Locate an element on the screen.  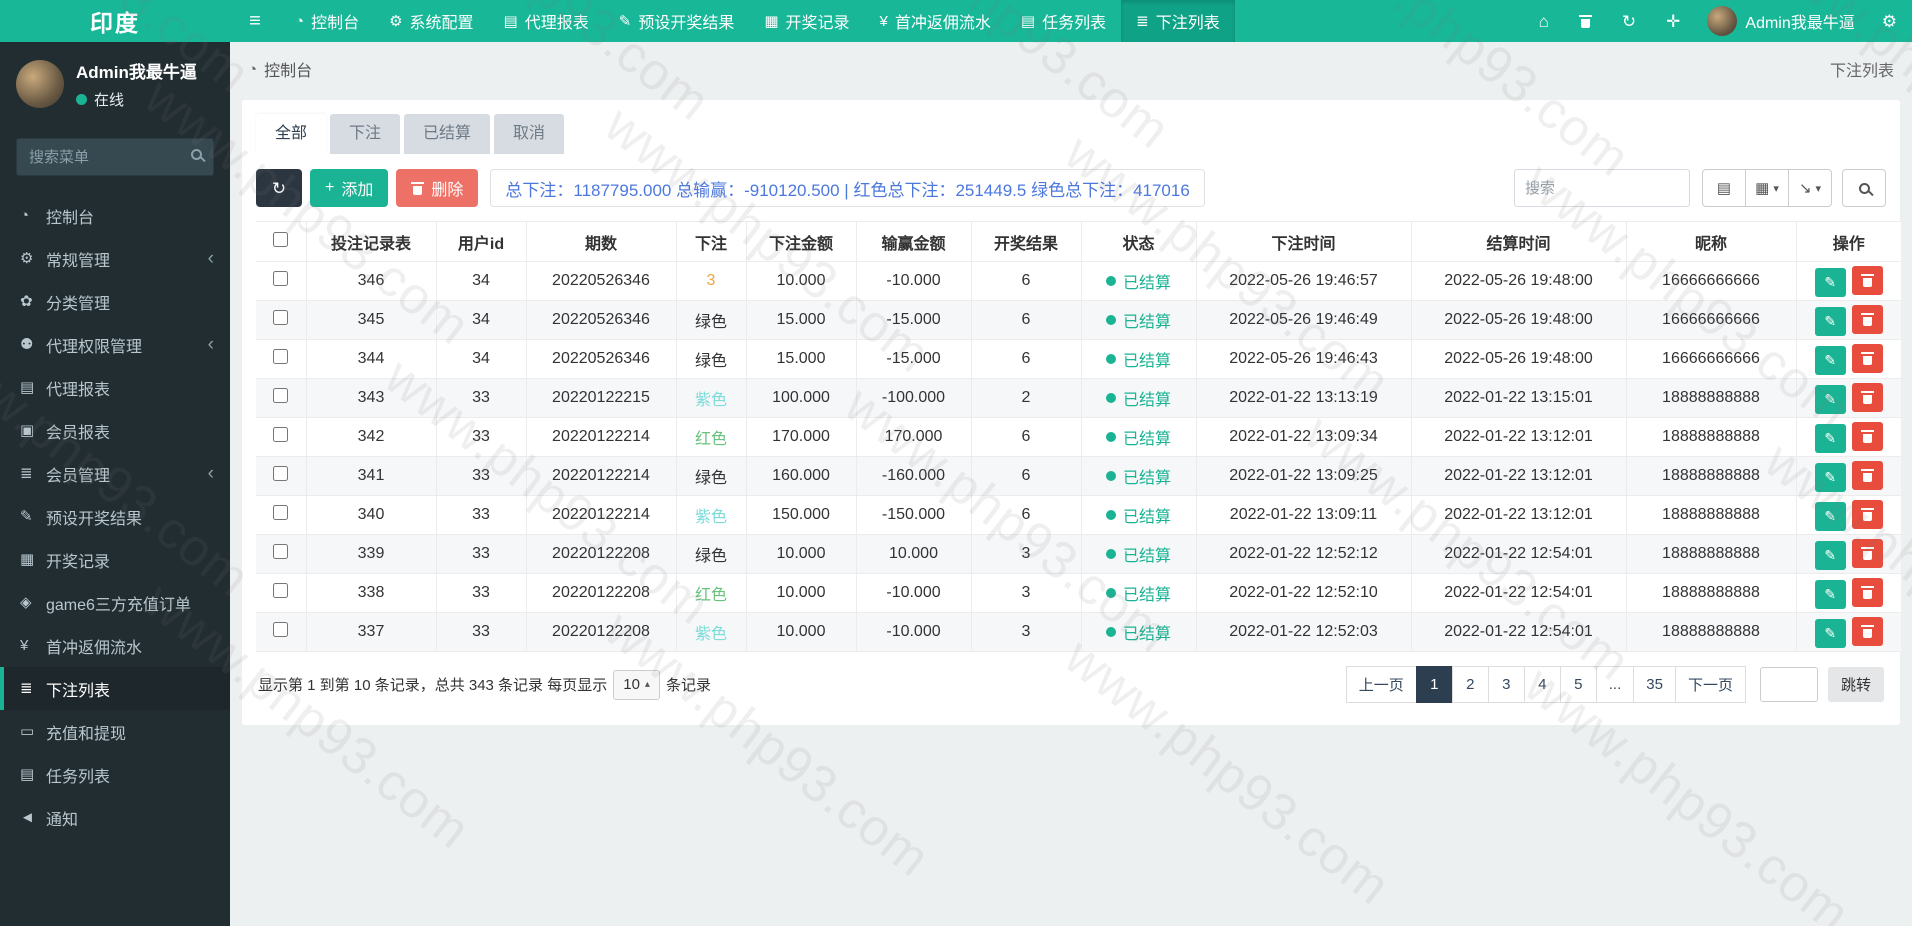
nav-item: ✎ 预设开奖结果 is located at coordinates (677, 21).